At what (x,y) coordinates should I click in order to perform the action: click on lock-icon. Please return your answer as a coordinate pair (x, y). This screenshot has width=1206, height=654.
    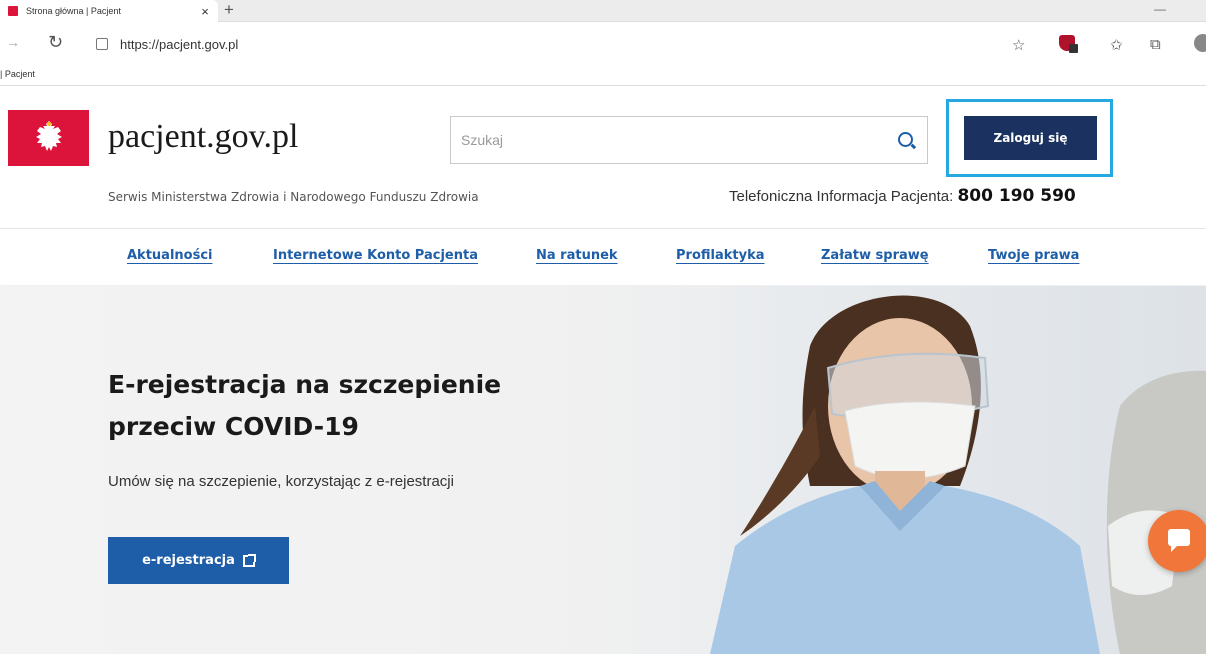
    Looking at the image, I should click on (102, 44).